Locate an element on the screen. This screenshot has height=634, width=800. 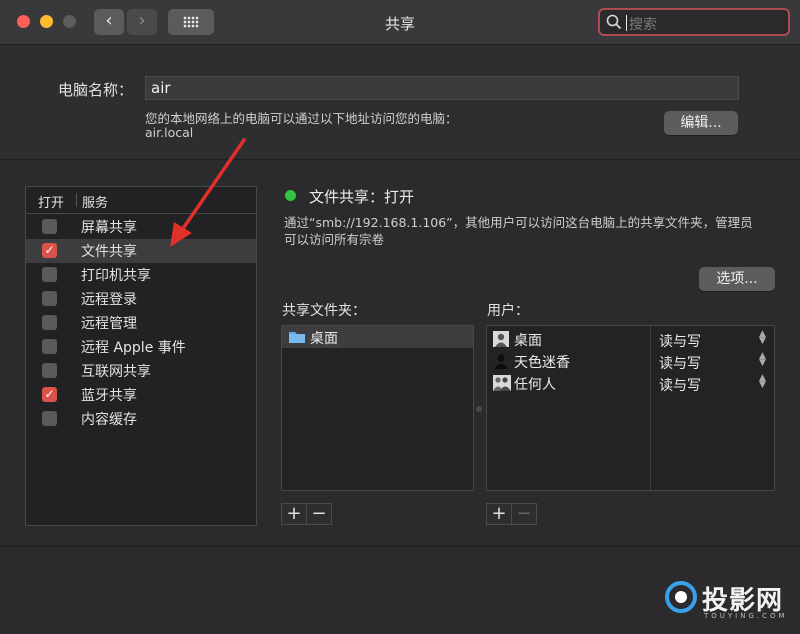
add-folder-button: + is located at coordinates (294, 514).